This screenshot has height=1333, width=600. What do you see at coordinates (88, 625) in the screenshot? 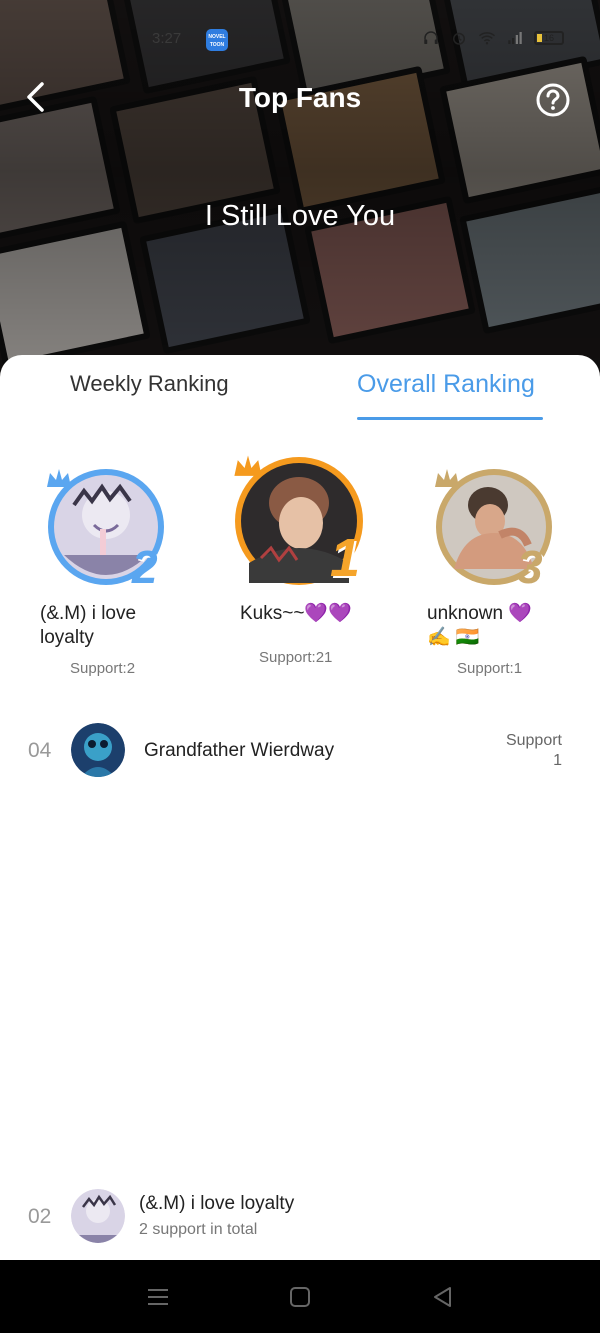
I see `podium-name-2: (&.M) i love loyalty` at bounding box center [88, 625].